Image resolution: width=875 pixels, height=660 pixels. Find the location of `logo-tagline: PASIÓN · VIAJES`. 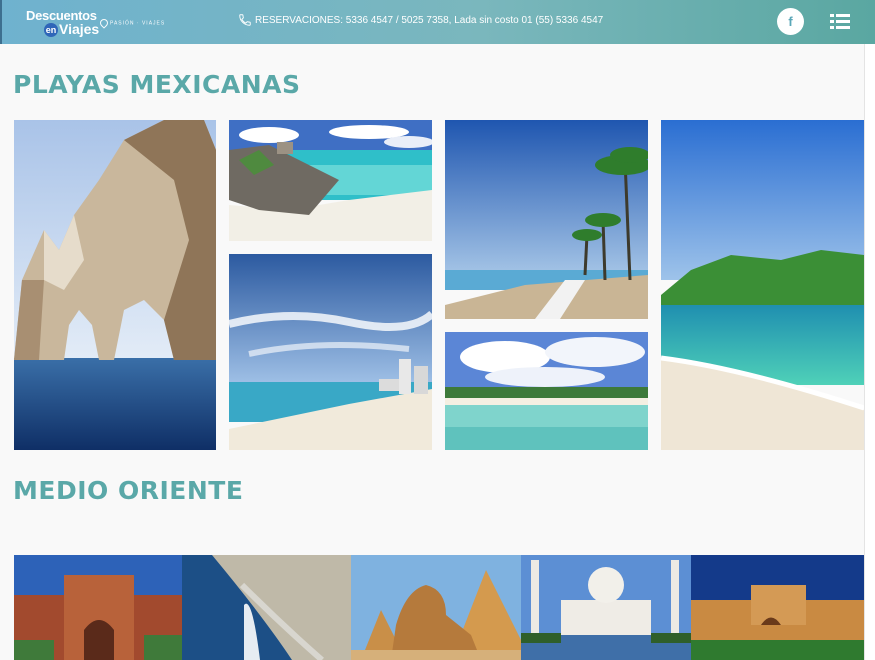

logo-tagline: PASIÓN · VIAJES is located at coordinates (132, 23).